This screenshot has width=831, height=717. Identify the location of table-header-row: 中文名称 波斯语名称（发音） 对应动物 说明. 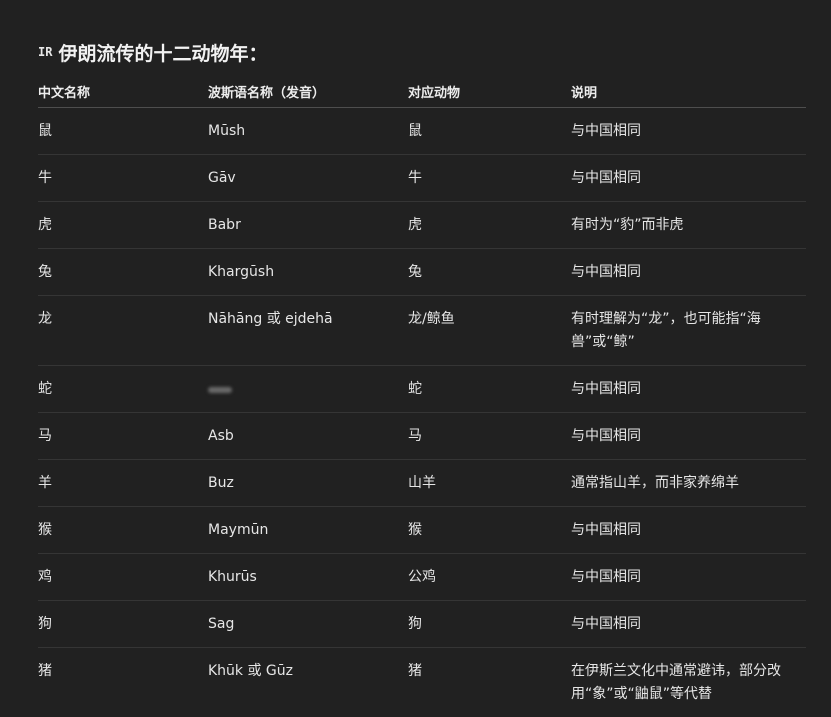
(422, 92).